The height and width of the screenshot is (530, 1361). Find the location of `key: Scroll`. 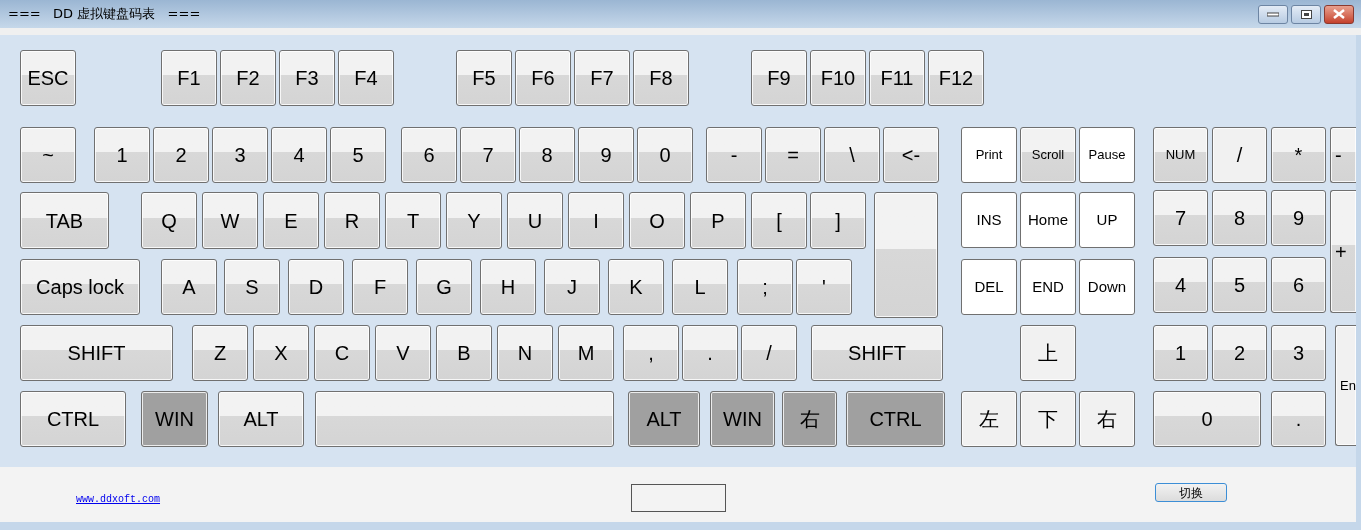

key: Scroll is located at coordinates (1048, 155).